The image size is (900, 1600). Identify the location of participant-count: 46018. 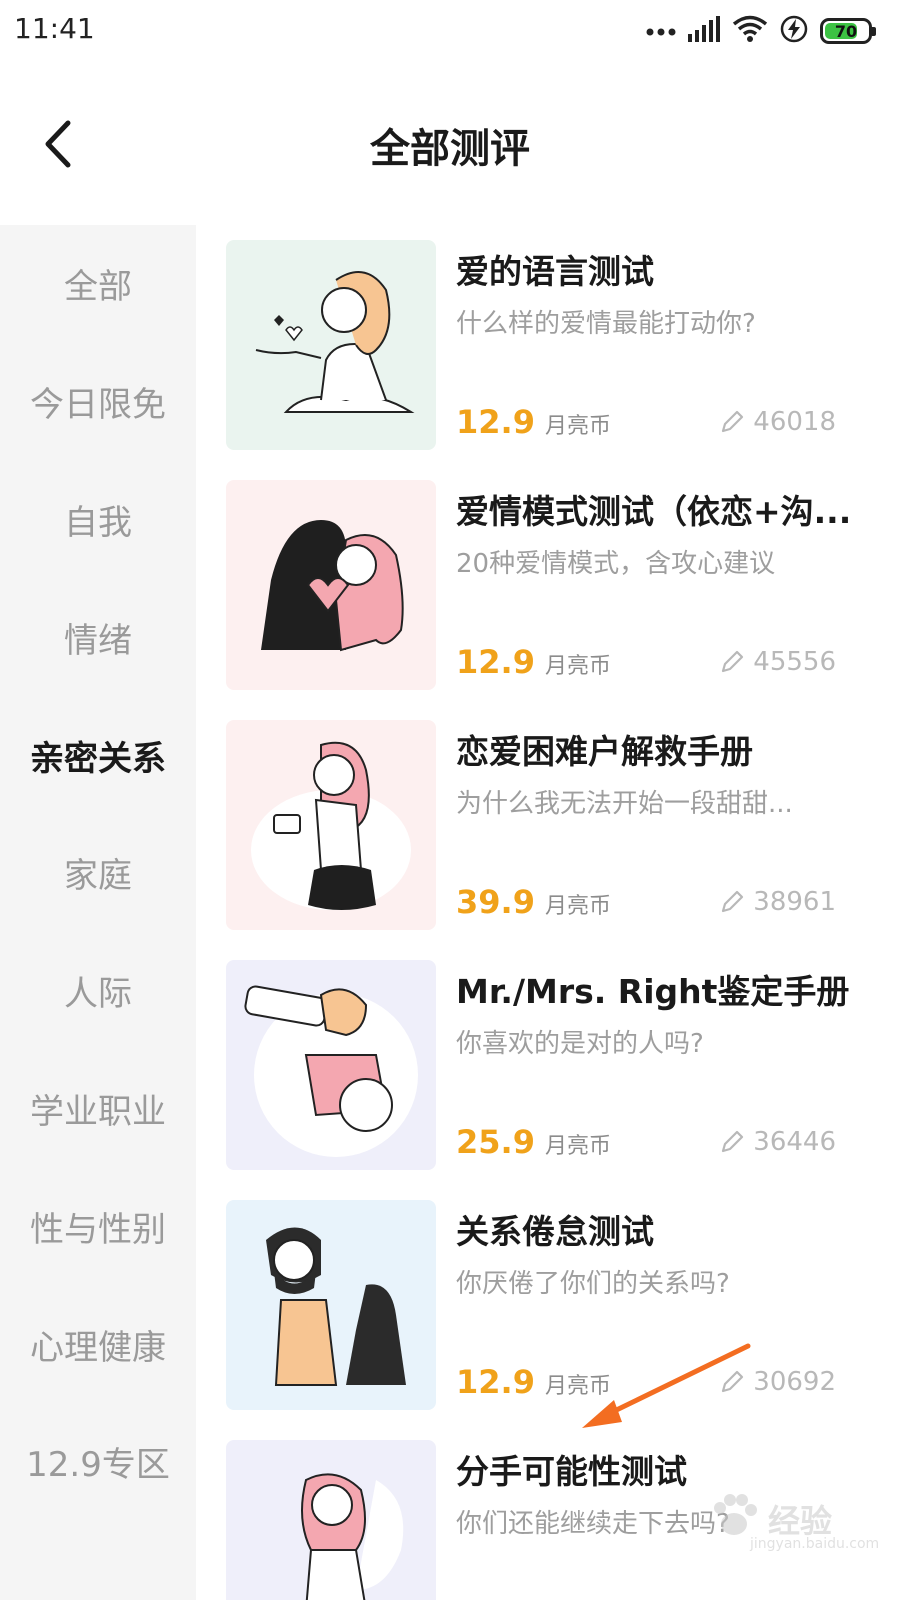
(777, 422).